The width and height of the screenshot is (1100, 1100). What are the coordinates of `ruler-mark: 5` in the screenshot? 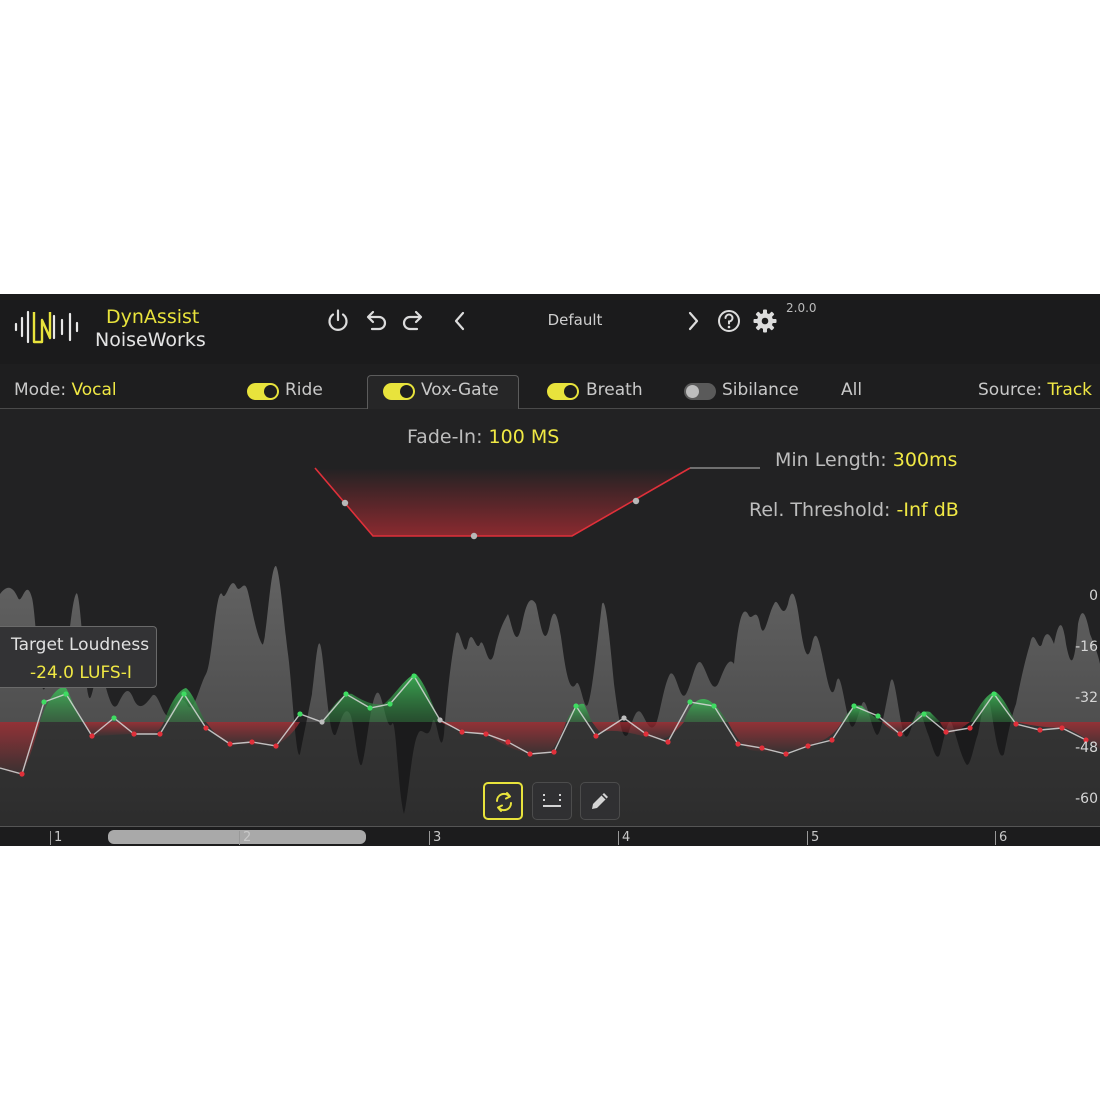 It's located at (813, 838).